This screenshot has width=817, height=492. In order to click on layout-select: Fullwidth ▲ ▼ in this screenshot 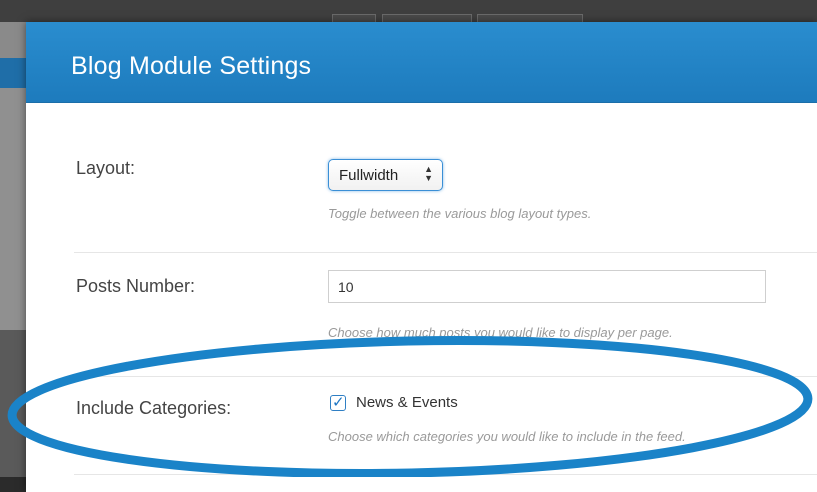, I will do `click(385, 175)`.